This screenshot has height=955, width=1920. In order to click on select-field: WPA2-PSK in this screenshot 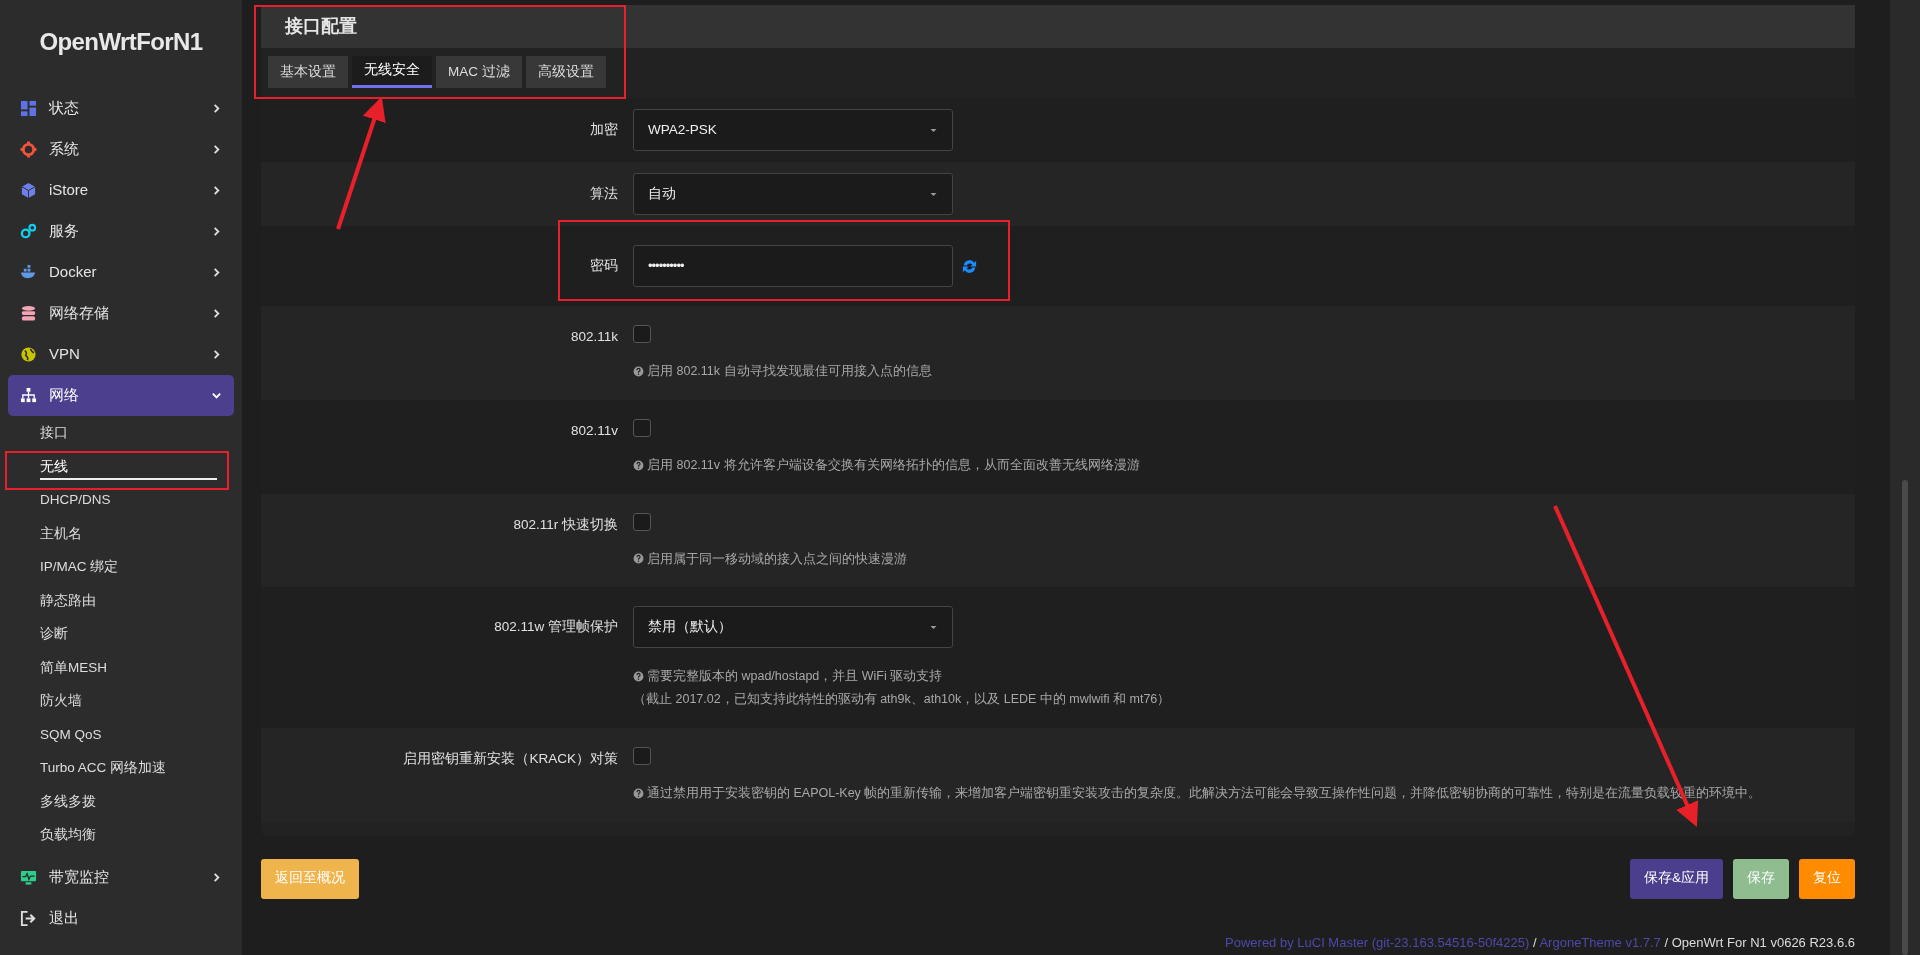, I will do `click(793, 130)`.